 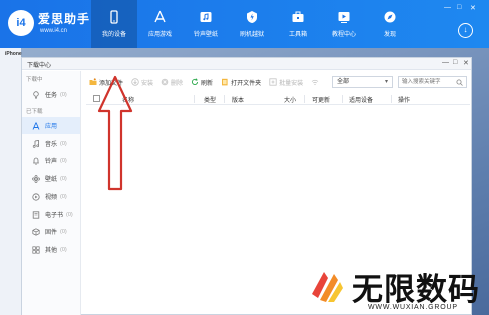 What do you see at coordinates (206, 24) in the screenshot?
I see `nav-ringtones: 铃声壁纸` at bounding box center [206, 24].